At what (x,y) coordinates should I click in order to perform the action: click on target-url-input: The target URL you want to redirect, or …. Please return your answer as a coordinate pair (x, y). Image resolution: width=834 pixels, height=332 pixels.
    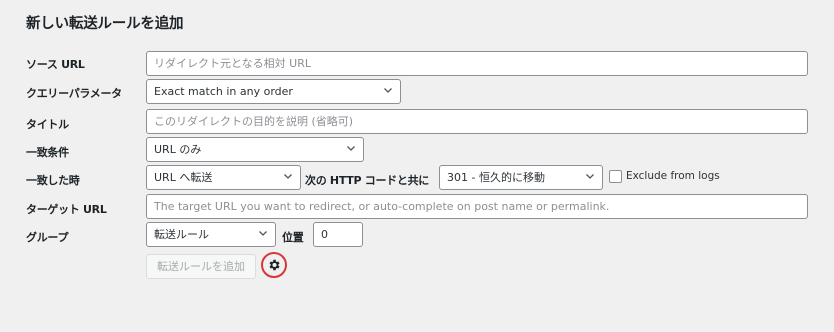
    Looking at the image, I should click on (477, 206).